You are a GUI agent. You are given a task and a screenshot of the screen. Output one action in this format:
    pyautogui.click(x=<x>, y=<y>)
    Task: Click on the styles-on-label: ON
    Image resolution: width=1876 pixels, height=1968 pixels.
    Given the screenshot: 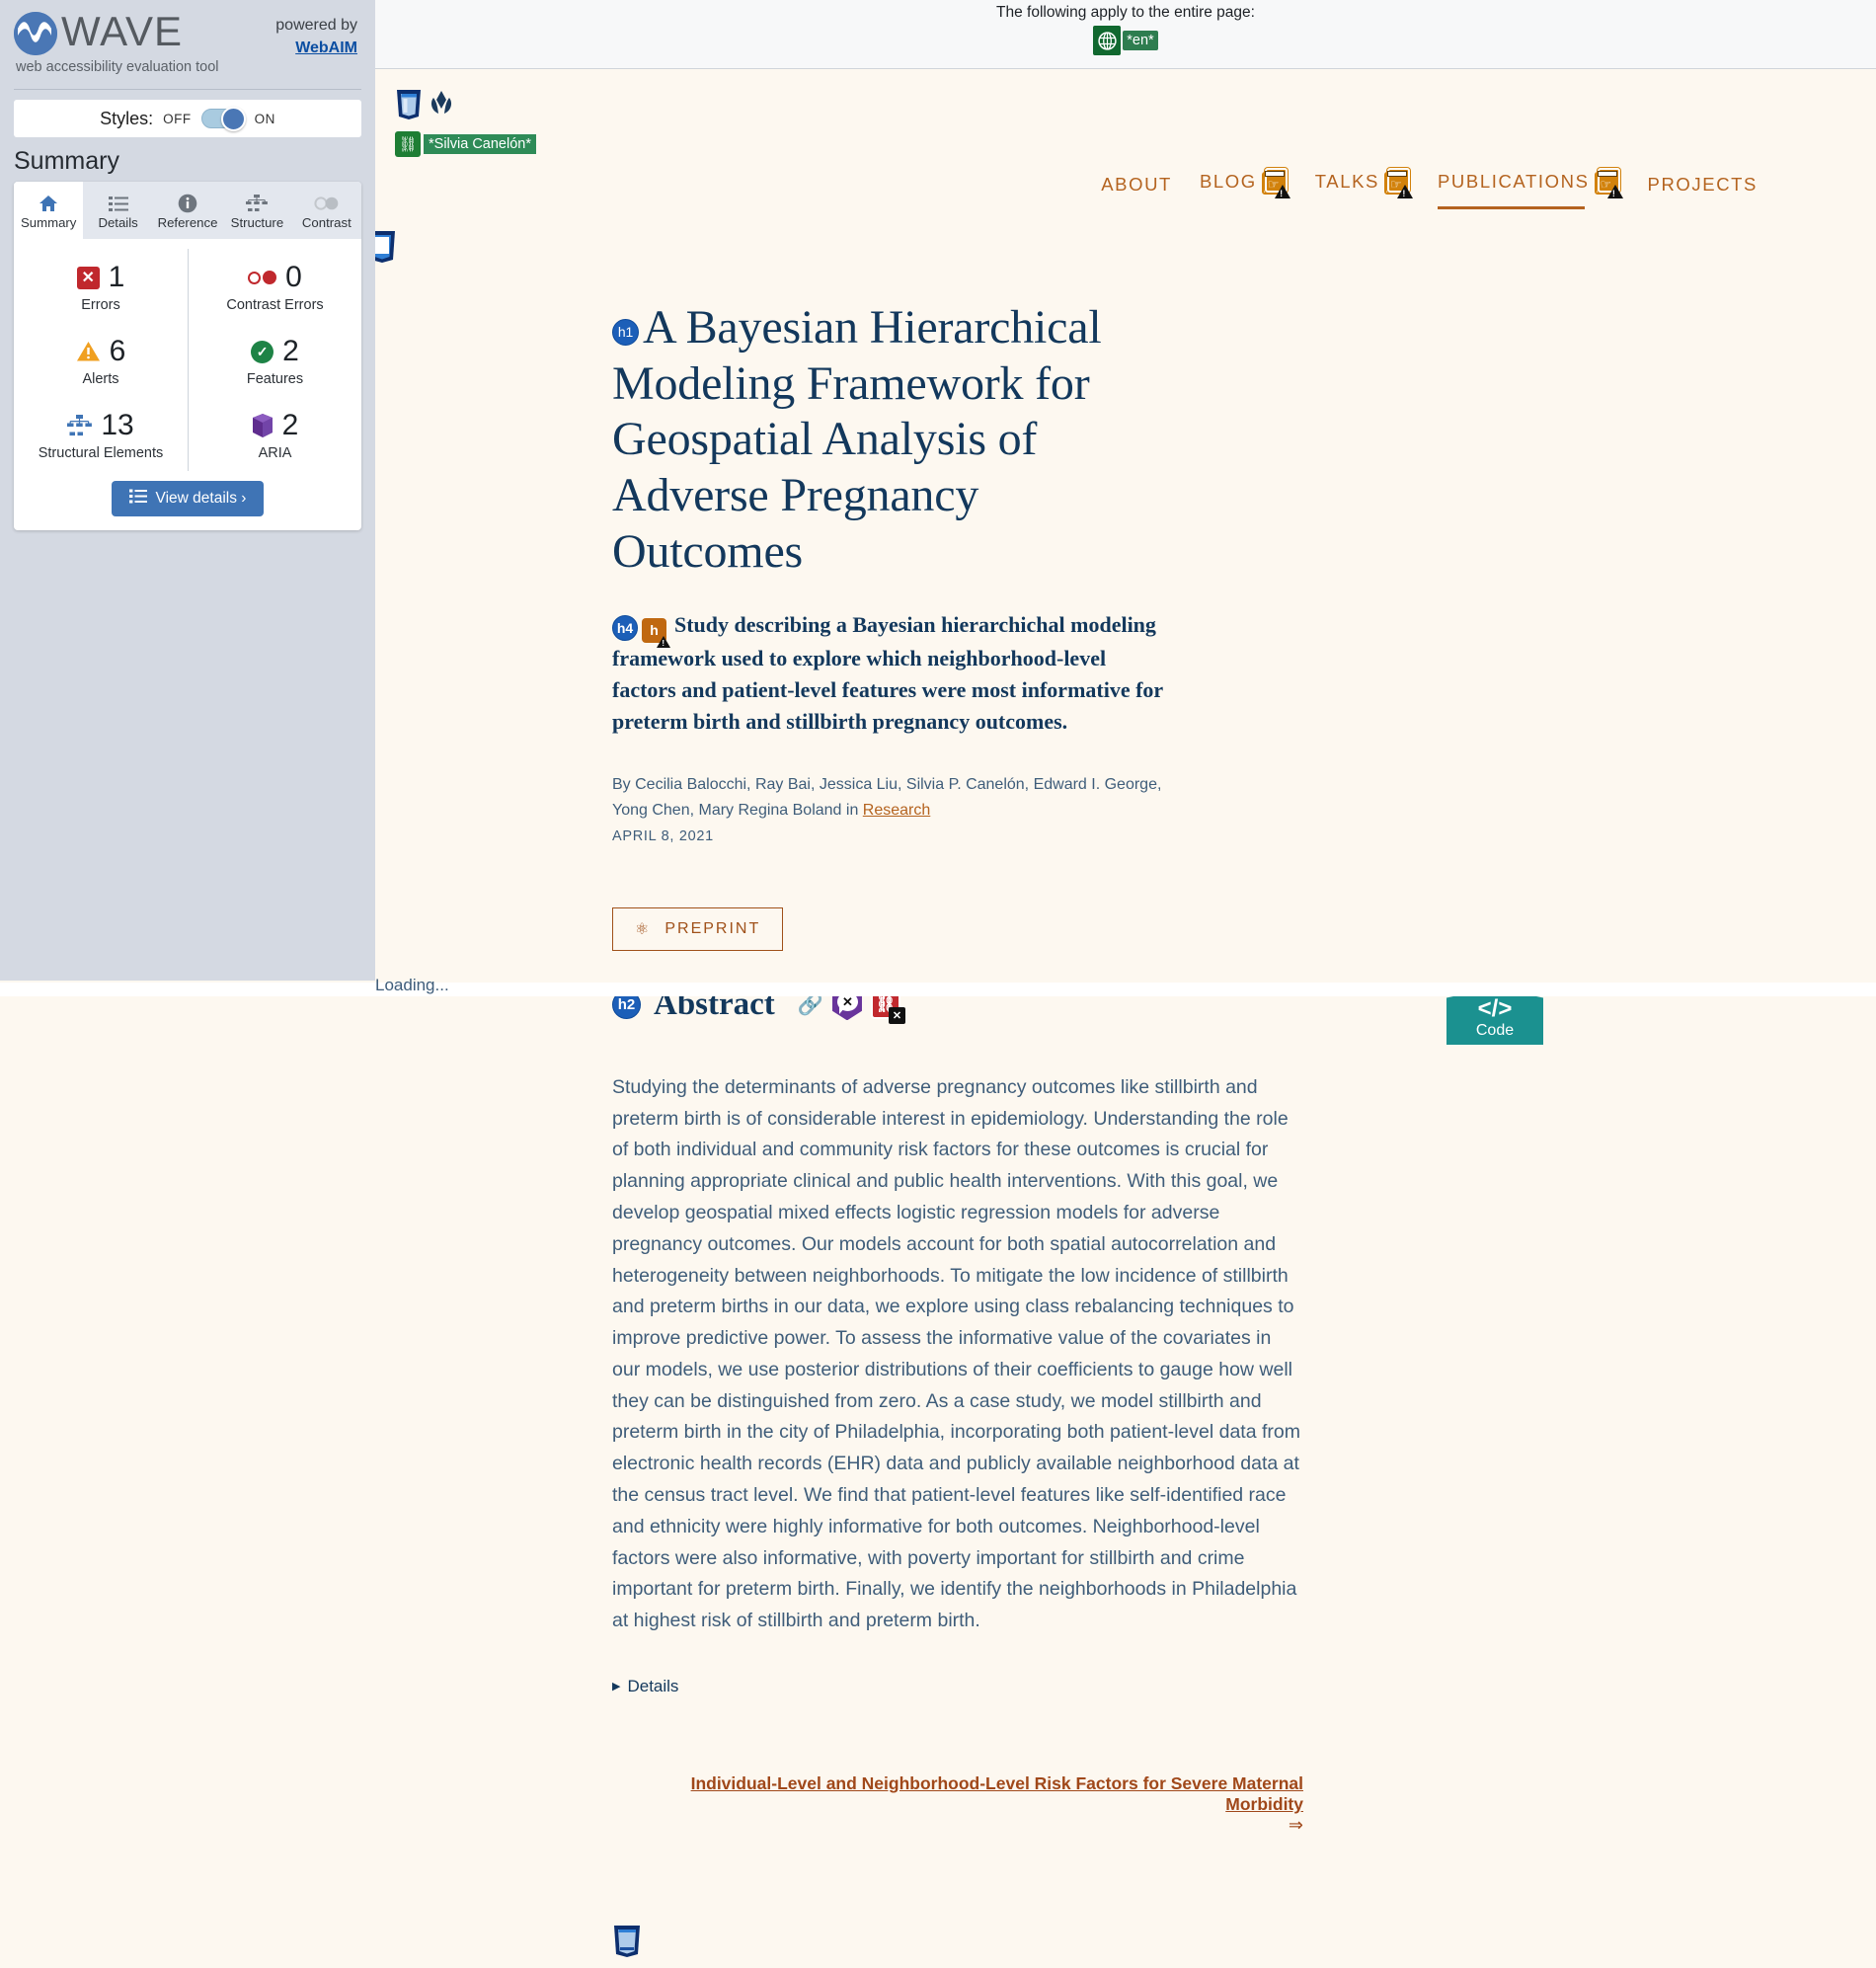 What is the action you would take?
    pyautogui.click(x=264, y=118)
    